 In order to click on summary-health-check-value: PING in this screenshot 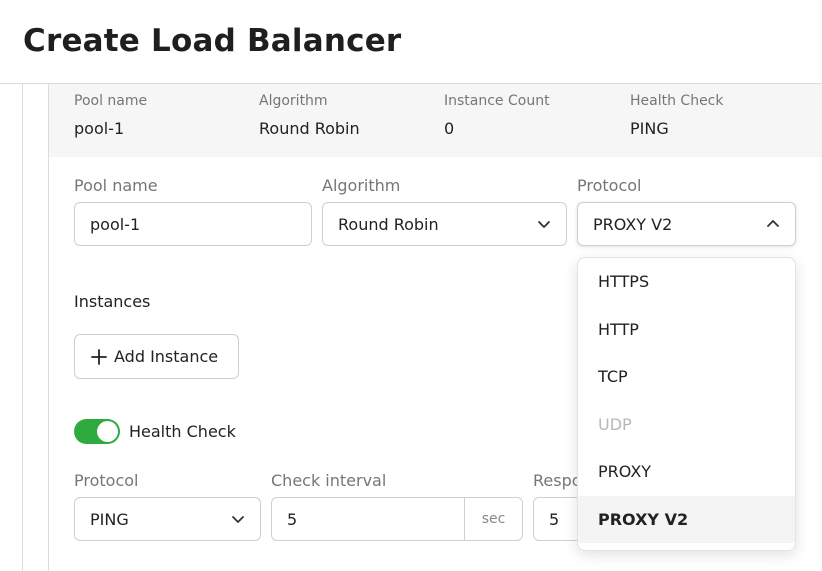, I will do `click(649, 128)`.